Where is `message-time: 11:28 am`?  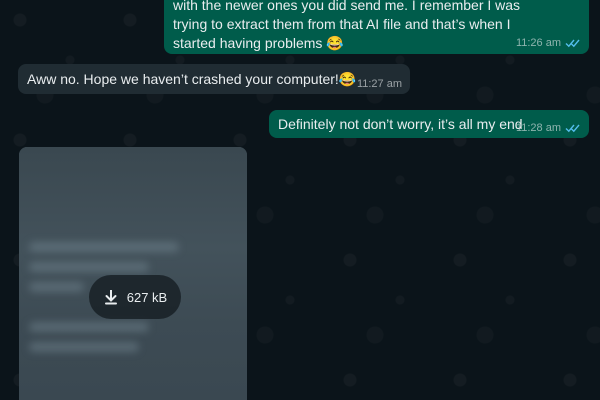
message-time: 11:28 am is located at coordinates (538, 128).